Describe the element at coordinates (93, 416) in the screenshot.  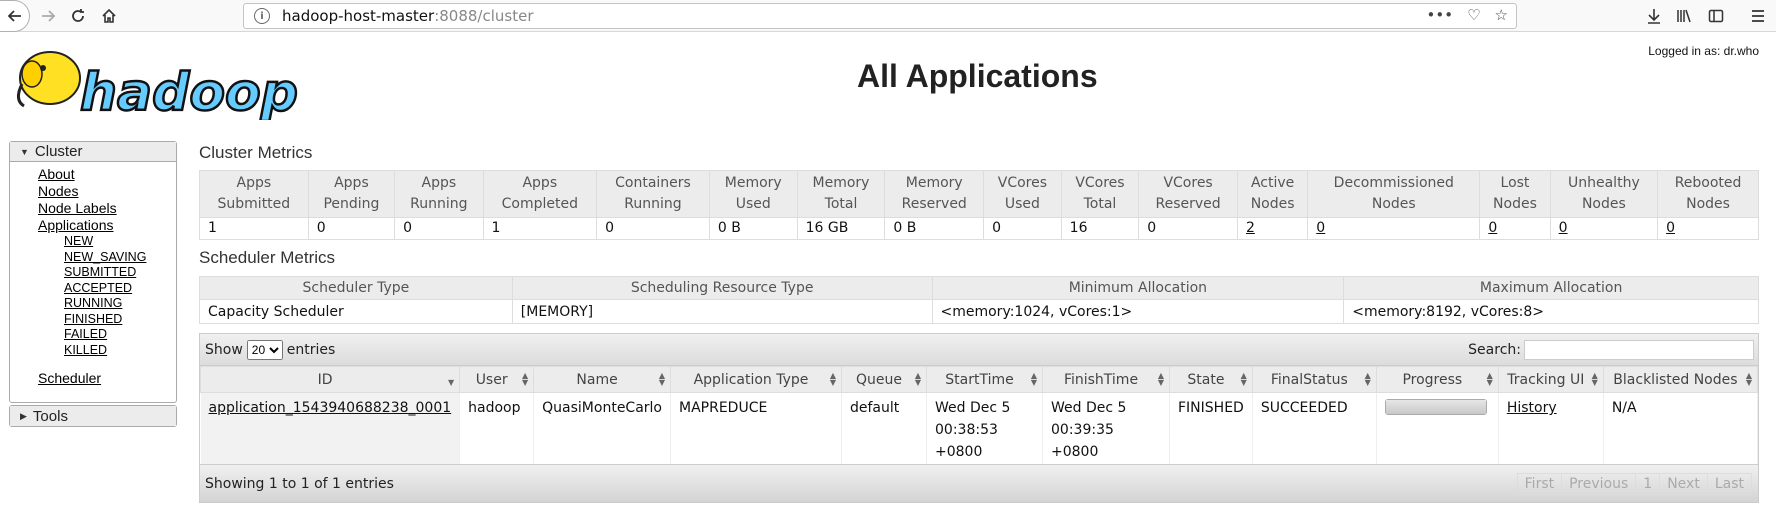
I see `tools-panel-header: ▶ Tools` at that location.